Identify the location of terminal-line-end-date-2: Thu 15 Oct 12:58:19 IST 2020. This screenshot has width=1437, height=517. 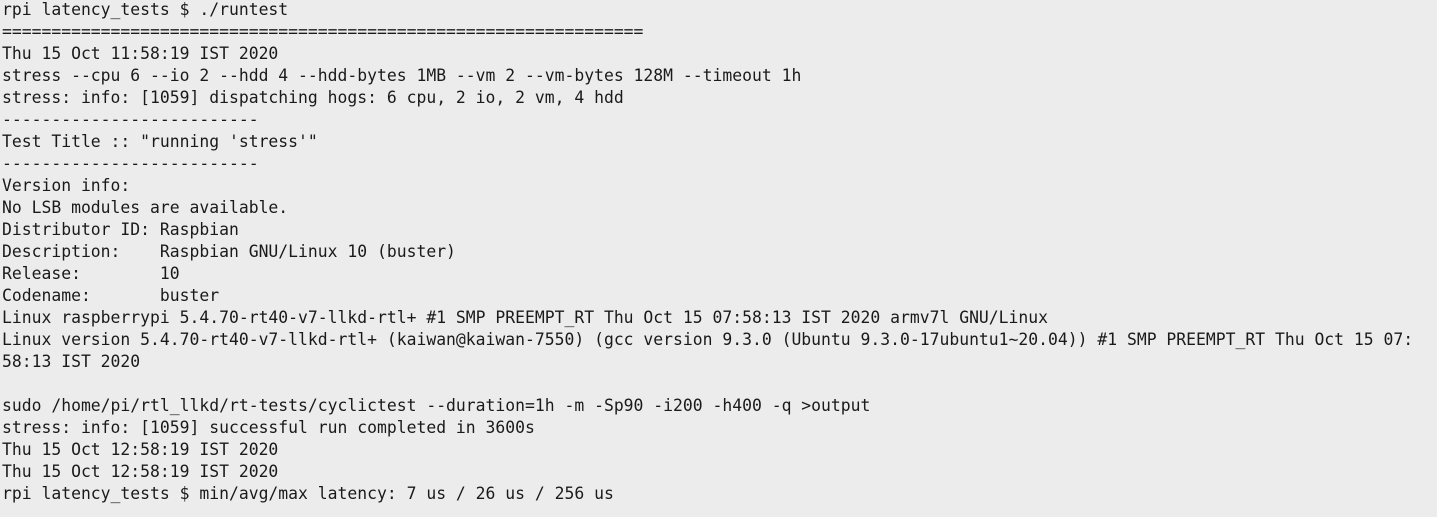
(140, 471).